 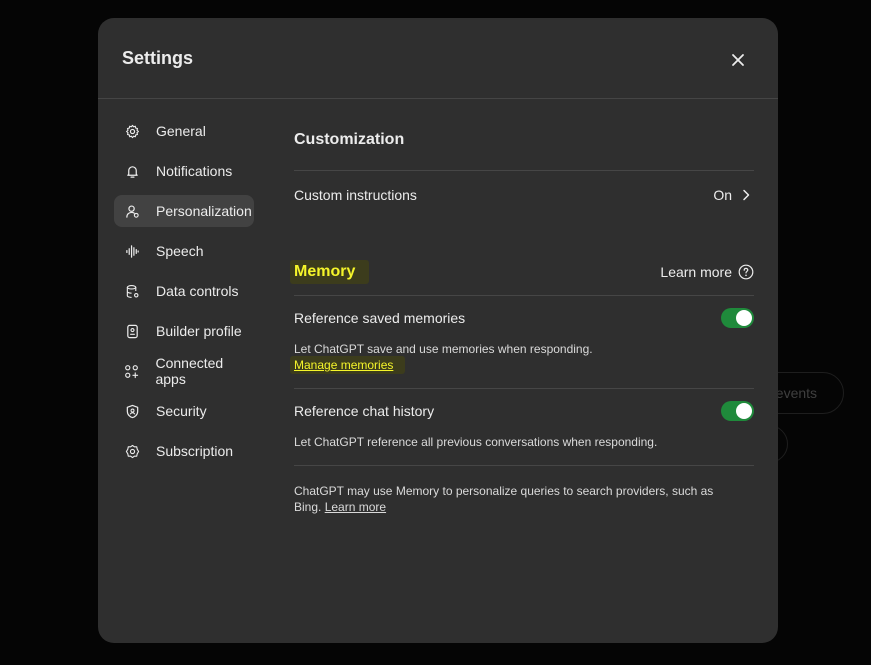 What do you see at coordinates (194, 171) in the screenshot?
I see `sidebar-item-label: Notifications` at bounding box center [194, 171].